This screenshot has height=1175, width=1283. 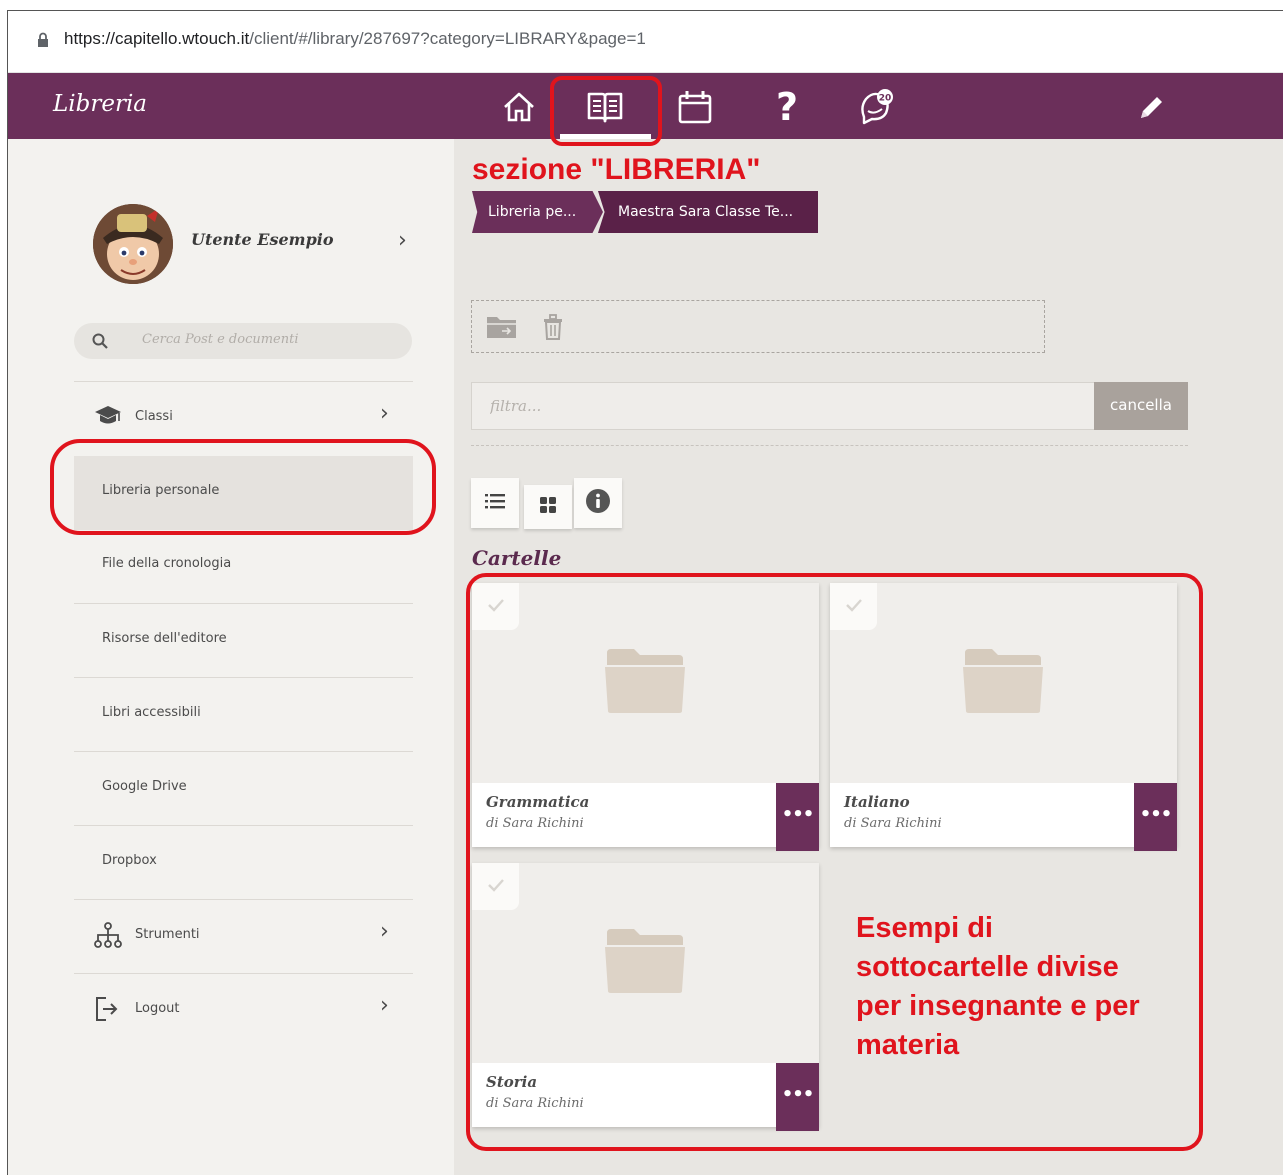 I want to click on search-field, so click(x=243, y=341).